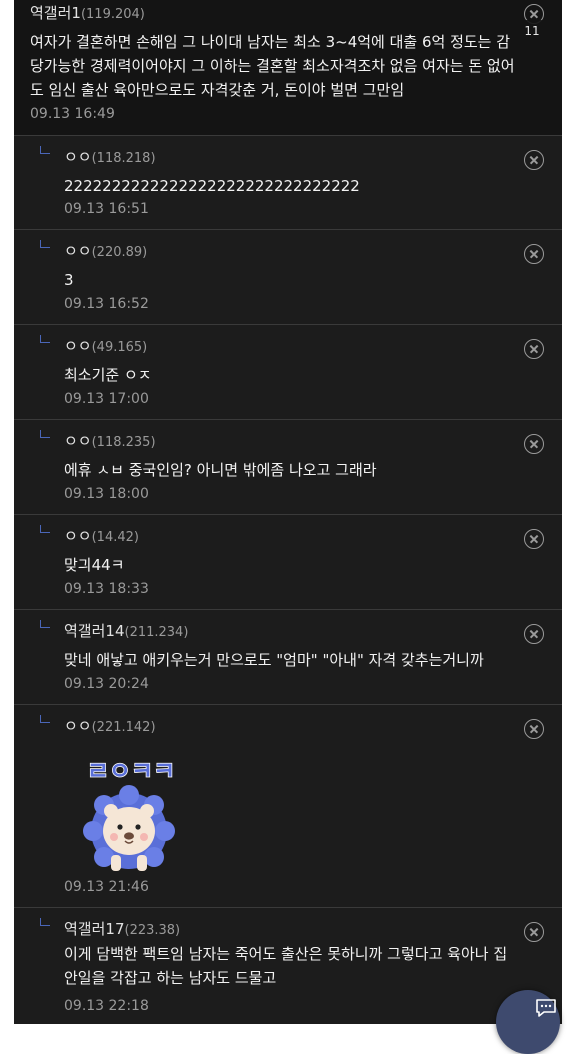 Image resolution: width=576 pixels, height=1054 pixels. What do you see at coordinates (115, 537) in the screenshot?
I see `author-ip: (14.42)` at bounding box center [115, 537].